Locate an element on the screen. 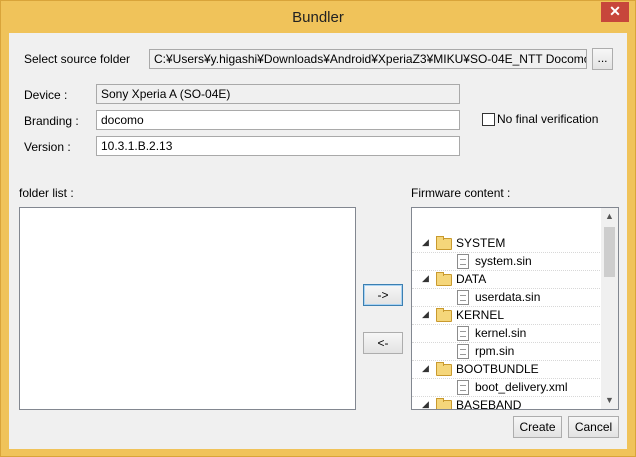 Image resolution: width=636 pixels, height=457 pixels. tree-node-label: system.sin is located at coordinates (503, 261).